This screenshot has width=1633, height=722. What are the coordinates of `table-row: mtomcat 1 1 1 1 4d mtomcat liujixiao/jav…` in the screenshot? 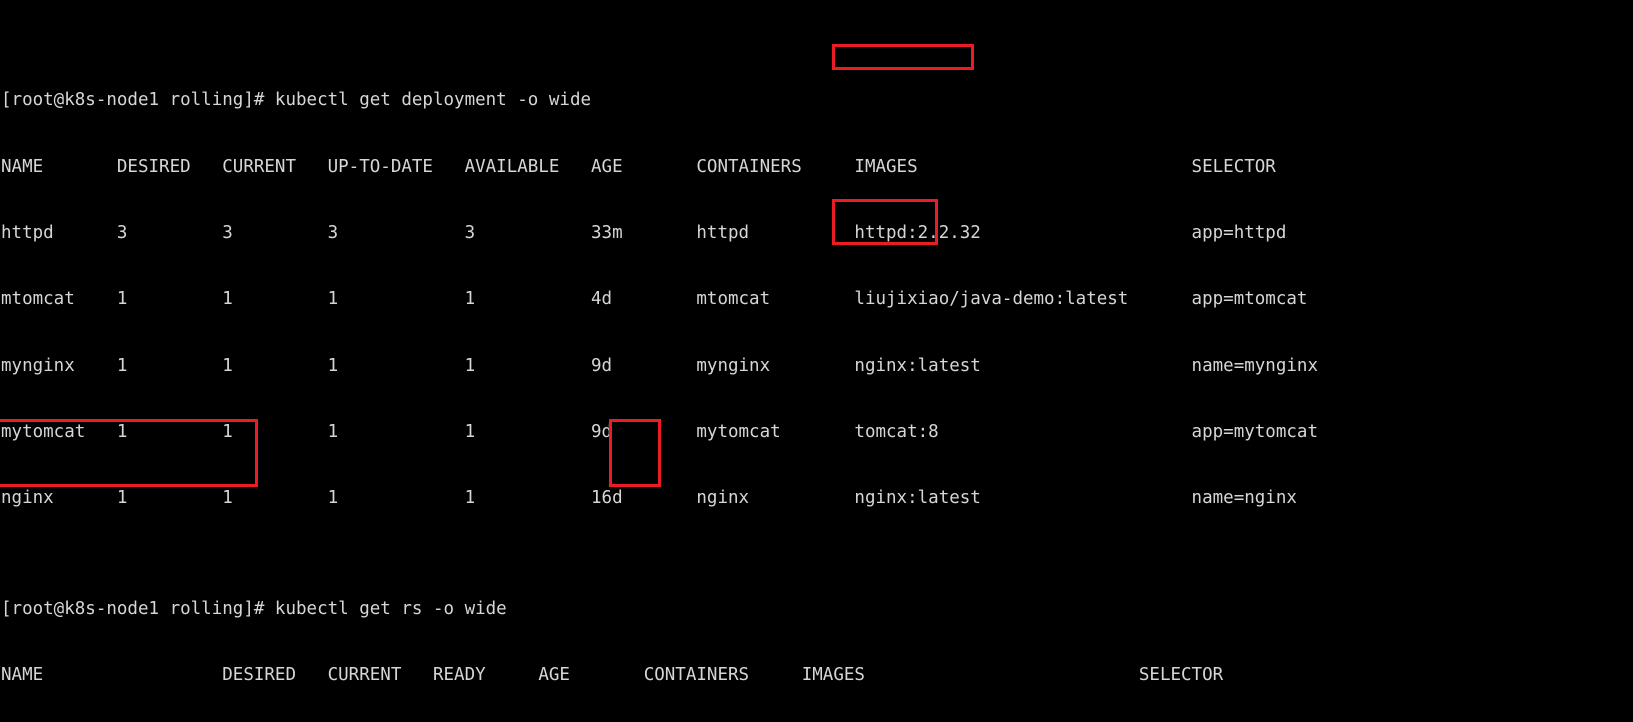 It's located at (654, 299).